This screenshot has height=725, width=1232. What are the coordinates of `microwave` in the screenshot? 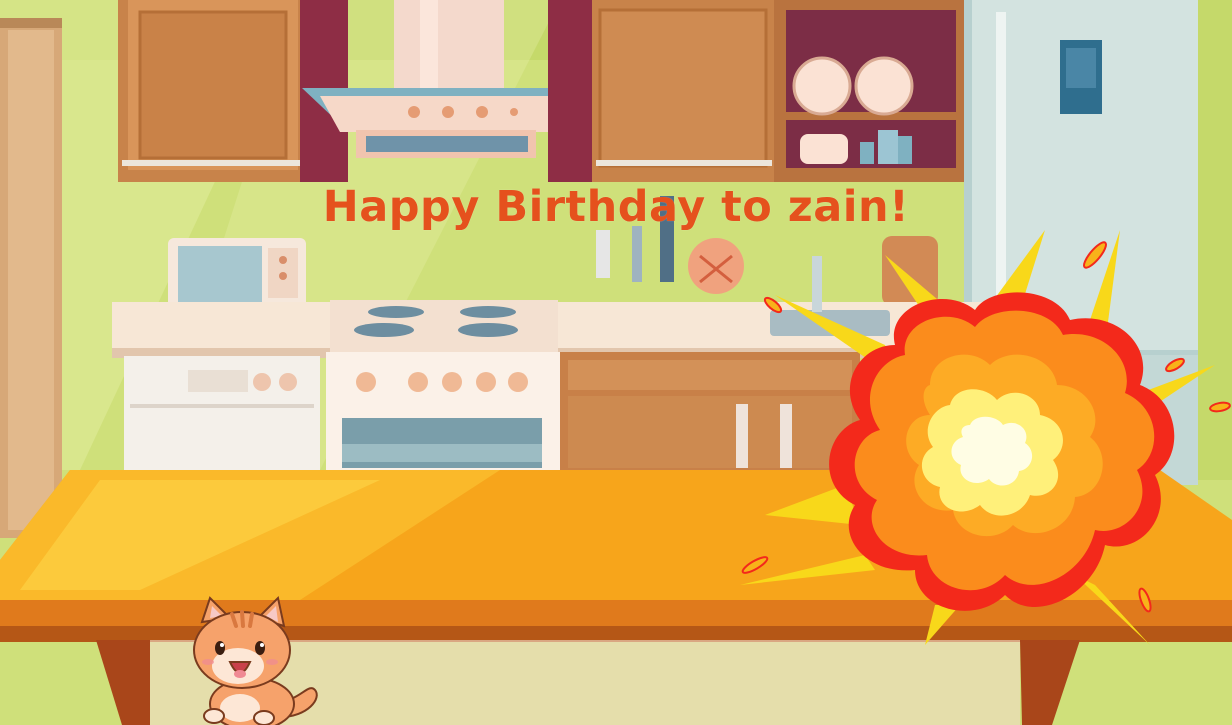 It's located at (237, 274).